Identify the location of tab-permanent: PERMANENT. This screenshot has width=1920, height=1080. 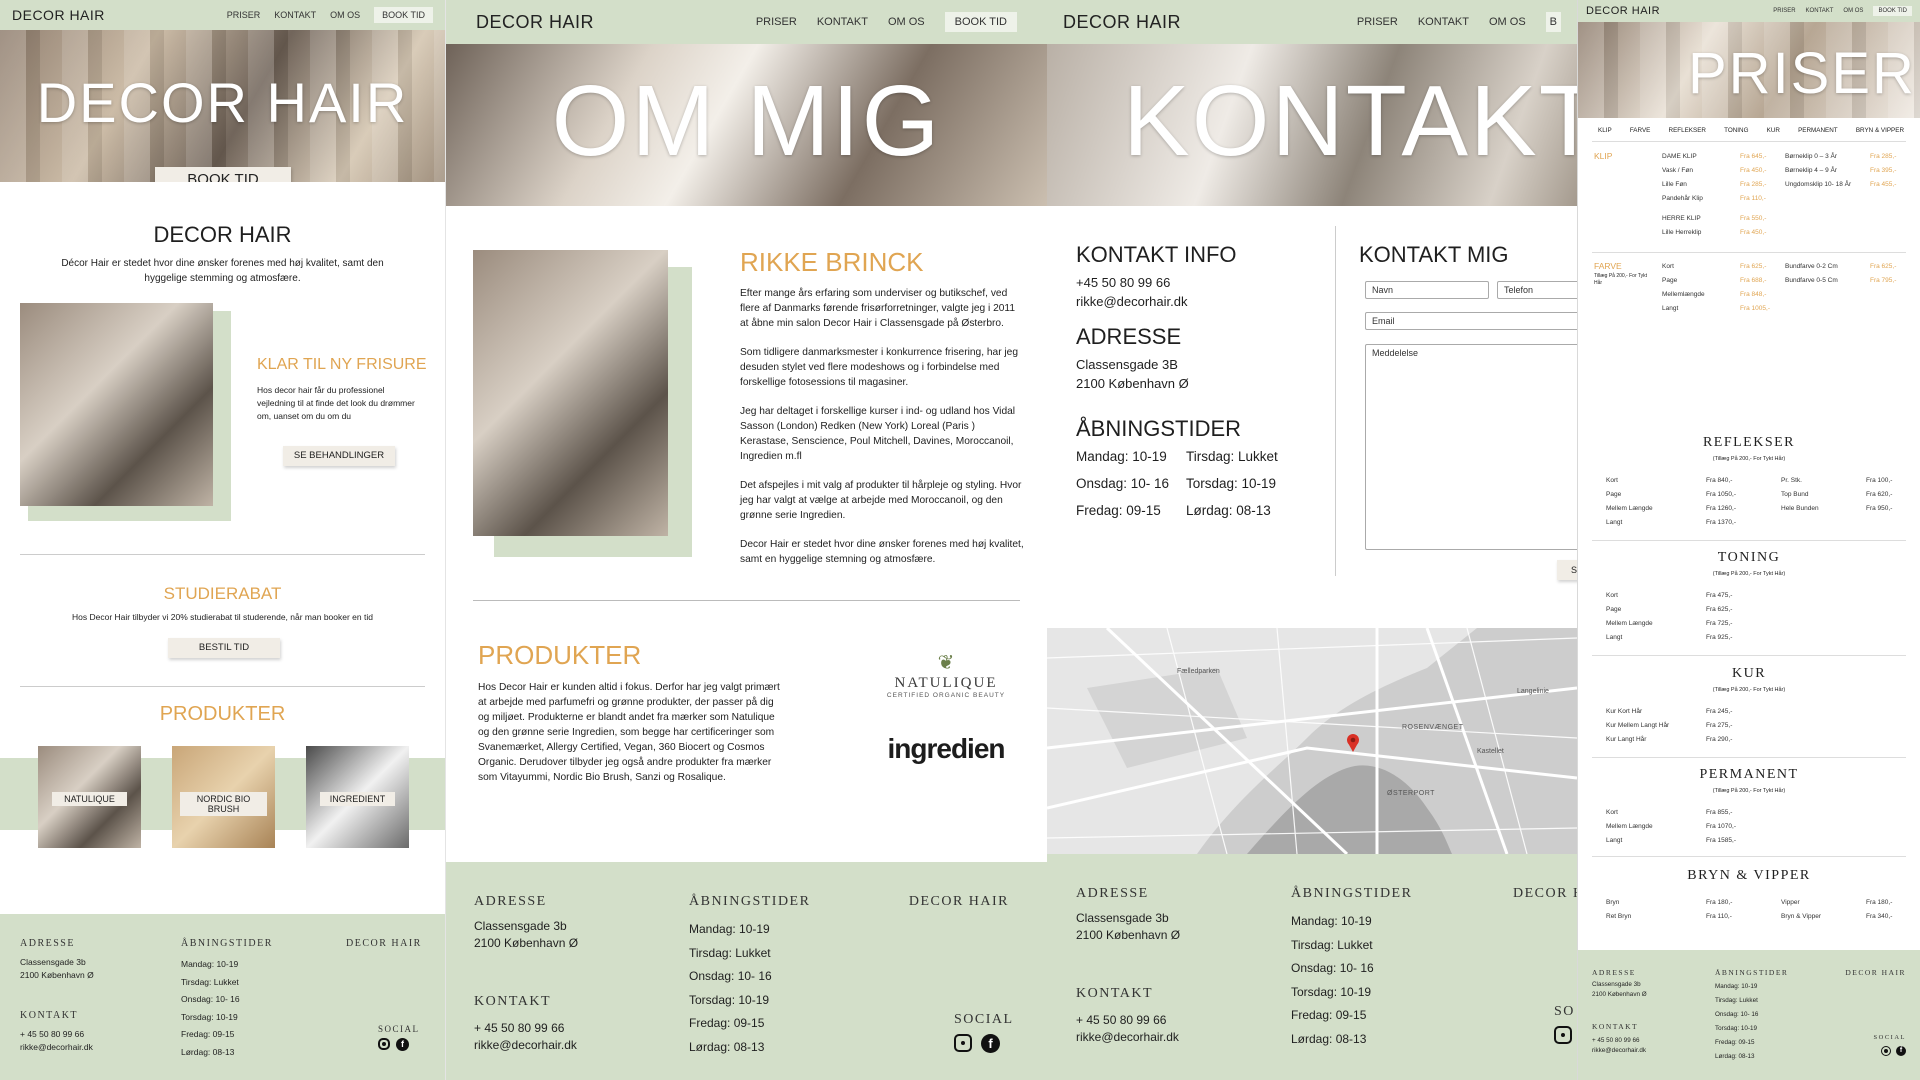
(1818, 130).